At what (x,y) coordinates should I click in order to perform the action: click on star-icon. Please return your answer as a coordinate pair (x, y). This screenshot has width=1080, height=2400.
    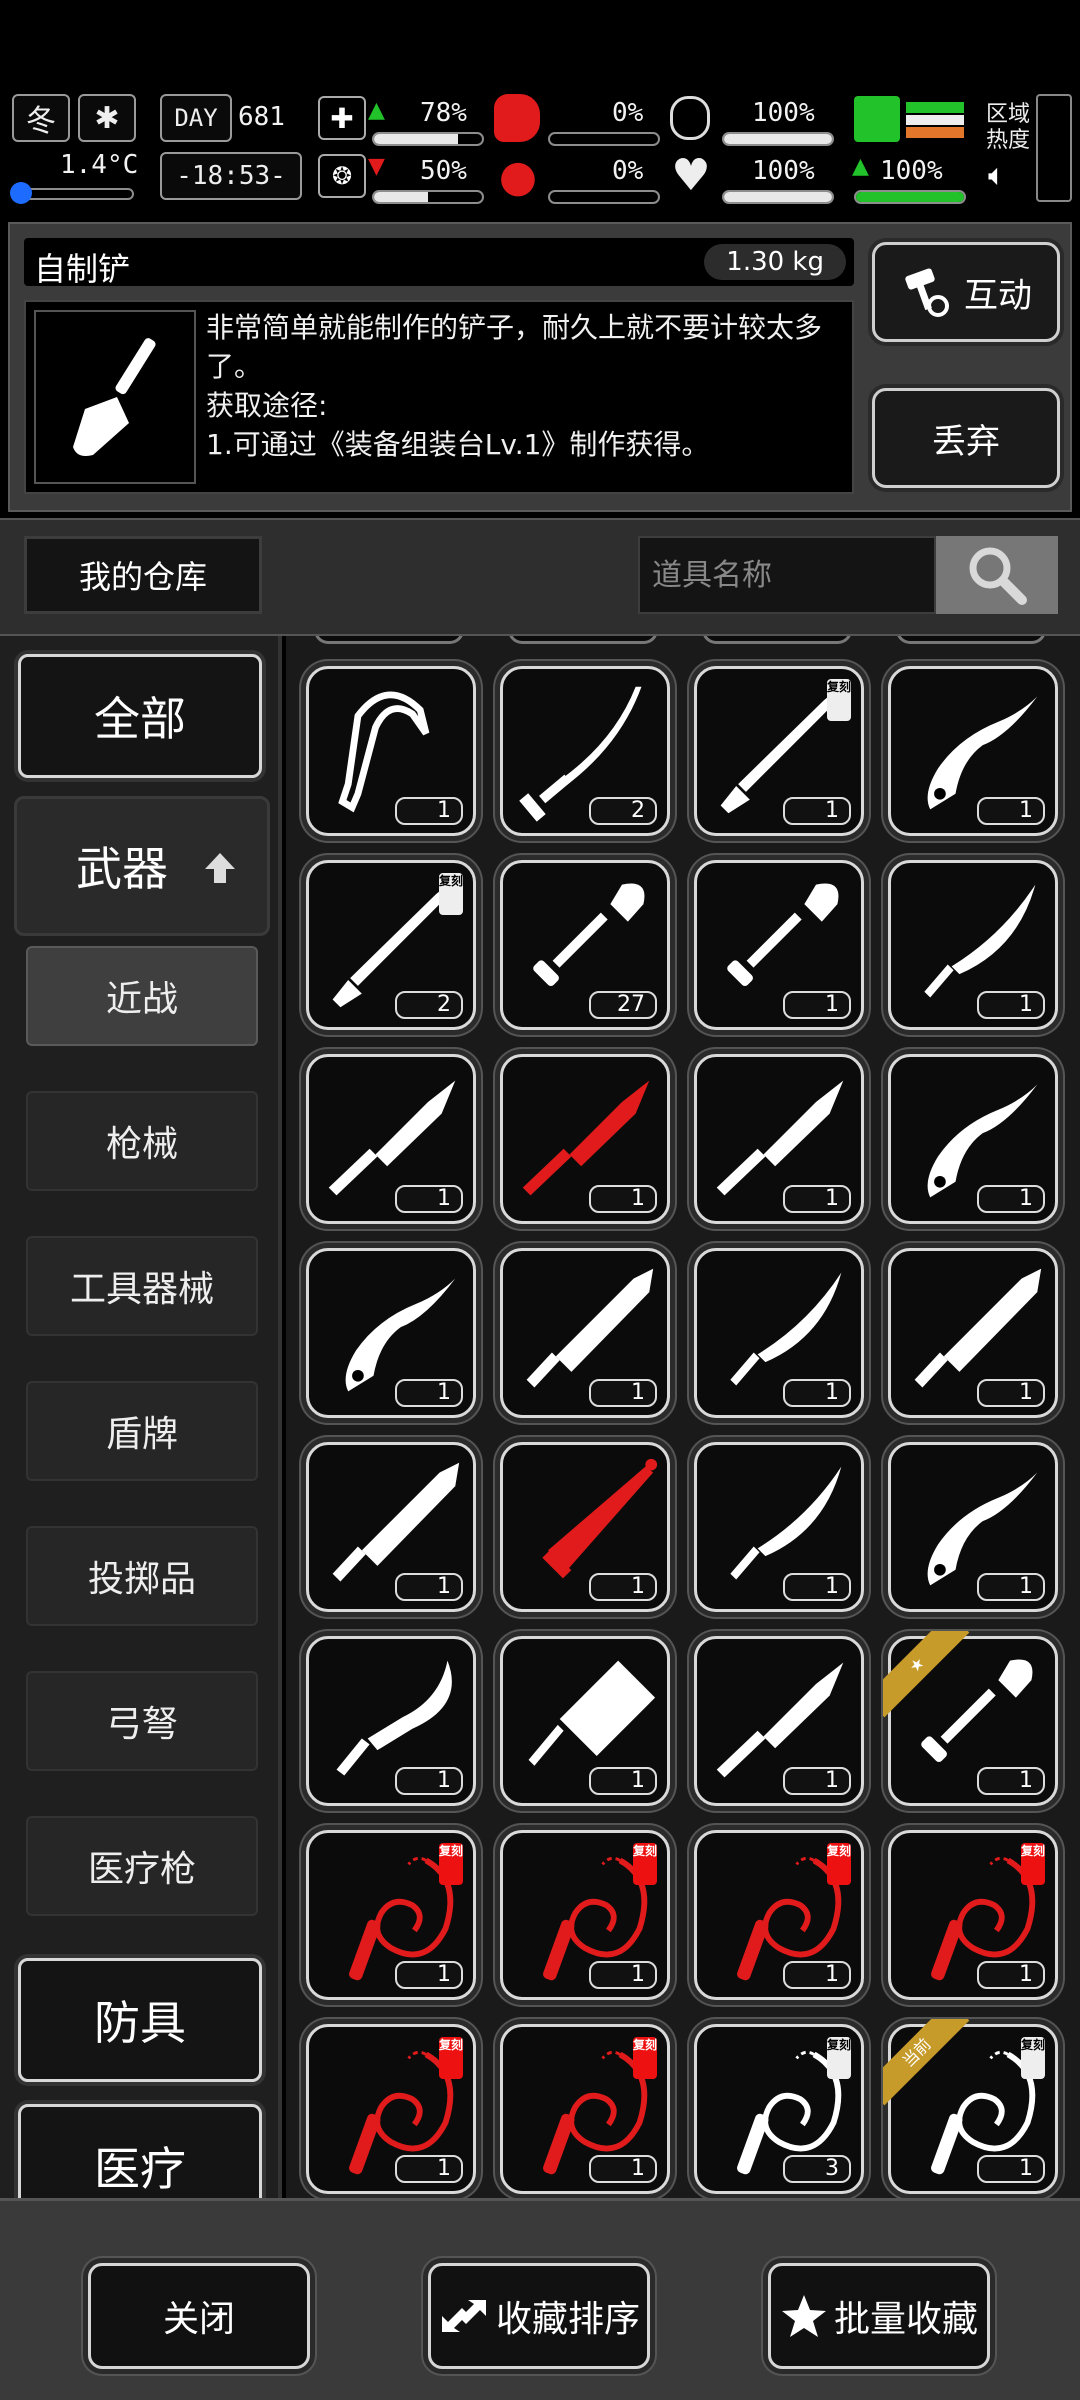
    Looking at the image, I should click on (803, 2316).